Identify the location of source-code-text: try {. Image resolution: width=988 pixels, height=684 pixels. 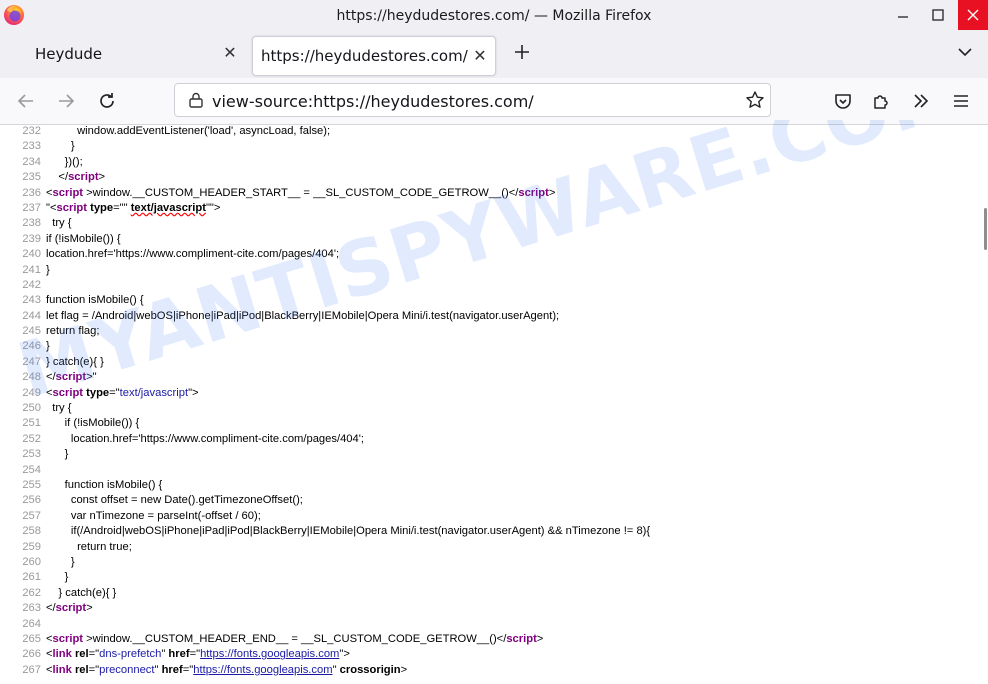
(59, 223).